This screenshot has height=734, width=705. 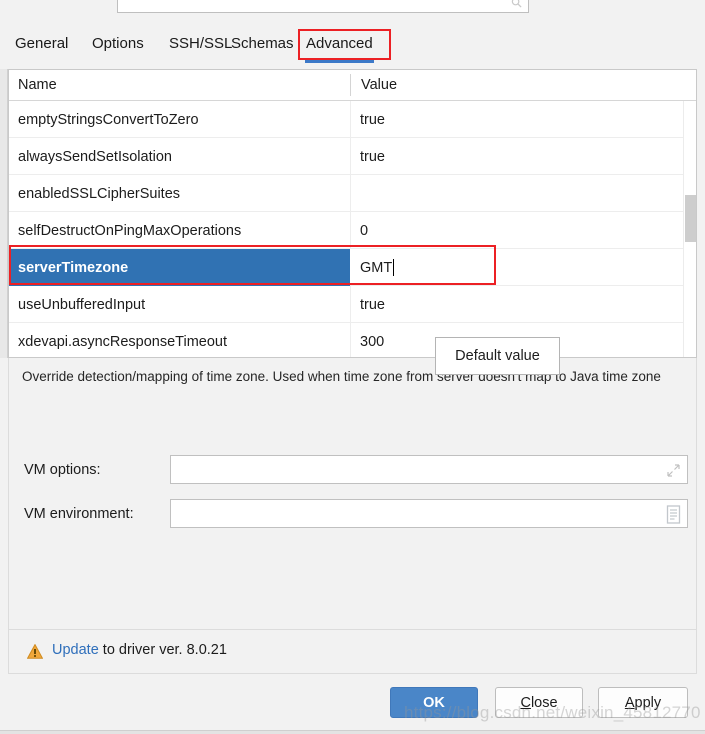 What do you see at coordinates (352, 651) in the screenshot?
I see `driver-update-bar: Update to driver ver. 8.0.21` at bounding box center [352, 651].